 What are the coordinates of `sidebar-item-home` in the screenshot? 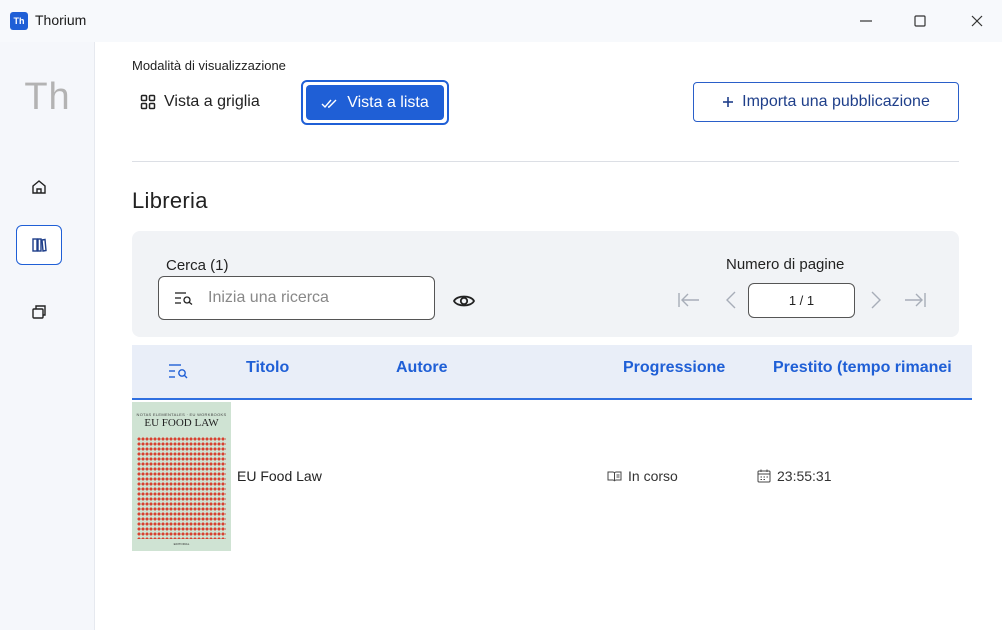 It's located at (39, 187).